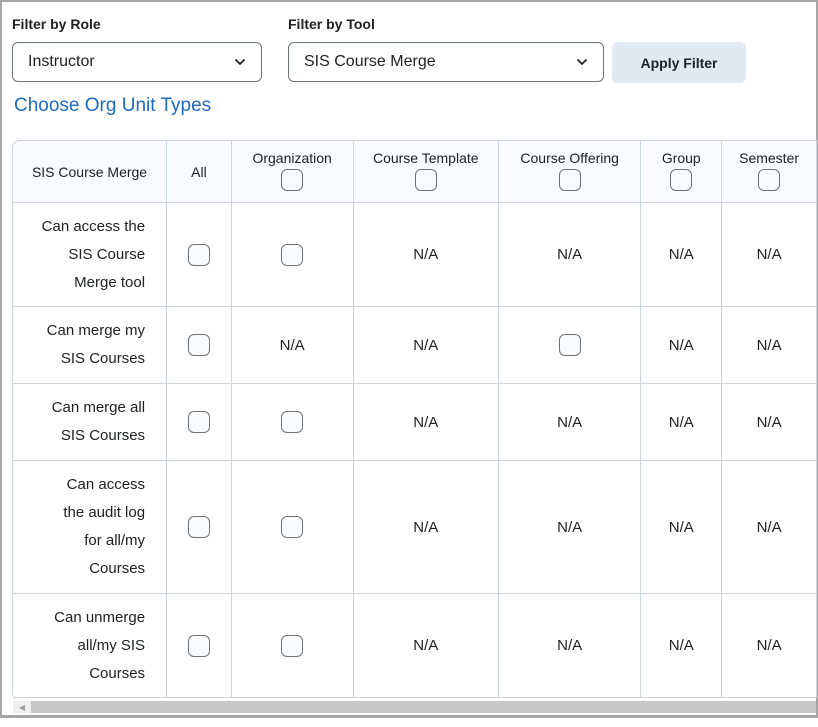 The height and width of the screenshot is (727, 818). What do you see at coordinates (106, 484) in the screenshot?
I see `permission-label-line: Can access` at bounding box center [106, 484].